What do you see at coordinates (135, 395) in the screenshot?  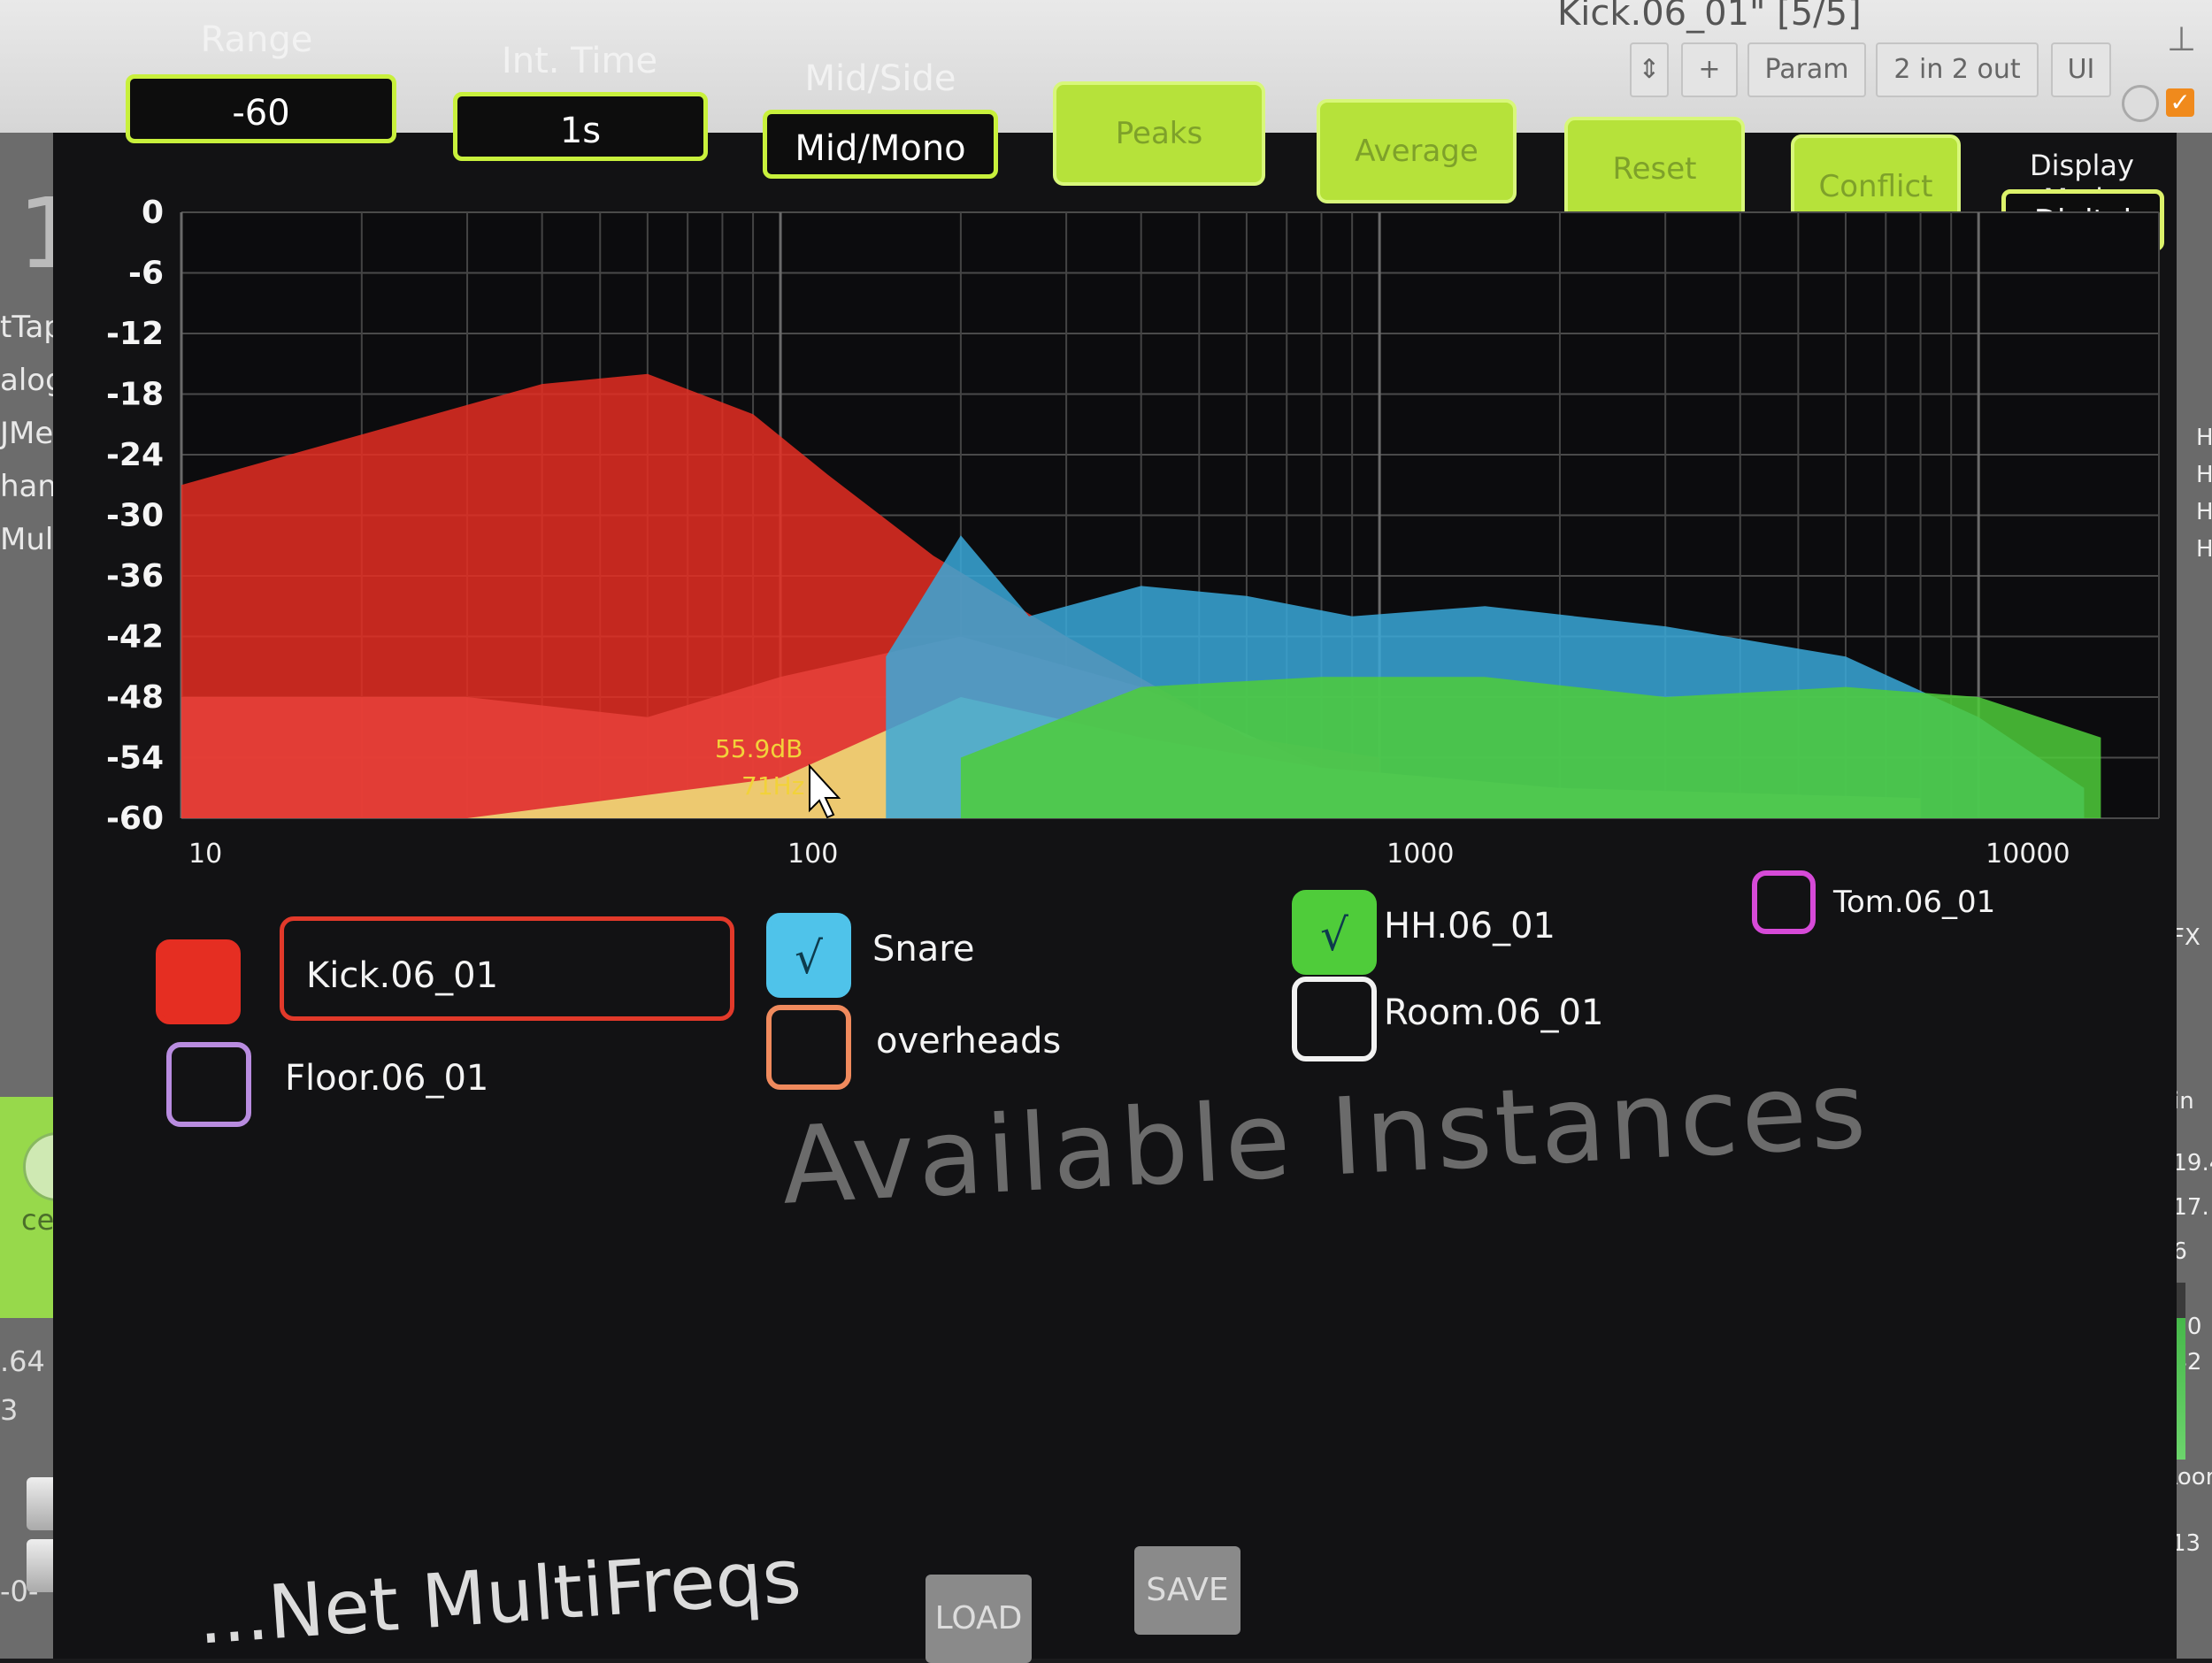 I see `y-tick-label: -18` at bounding box center [135, 395].